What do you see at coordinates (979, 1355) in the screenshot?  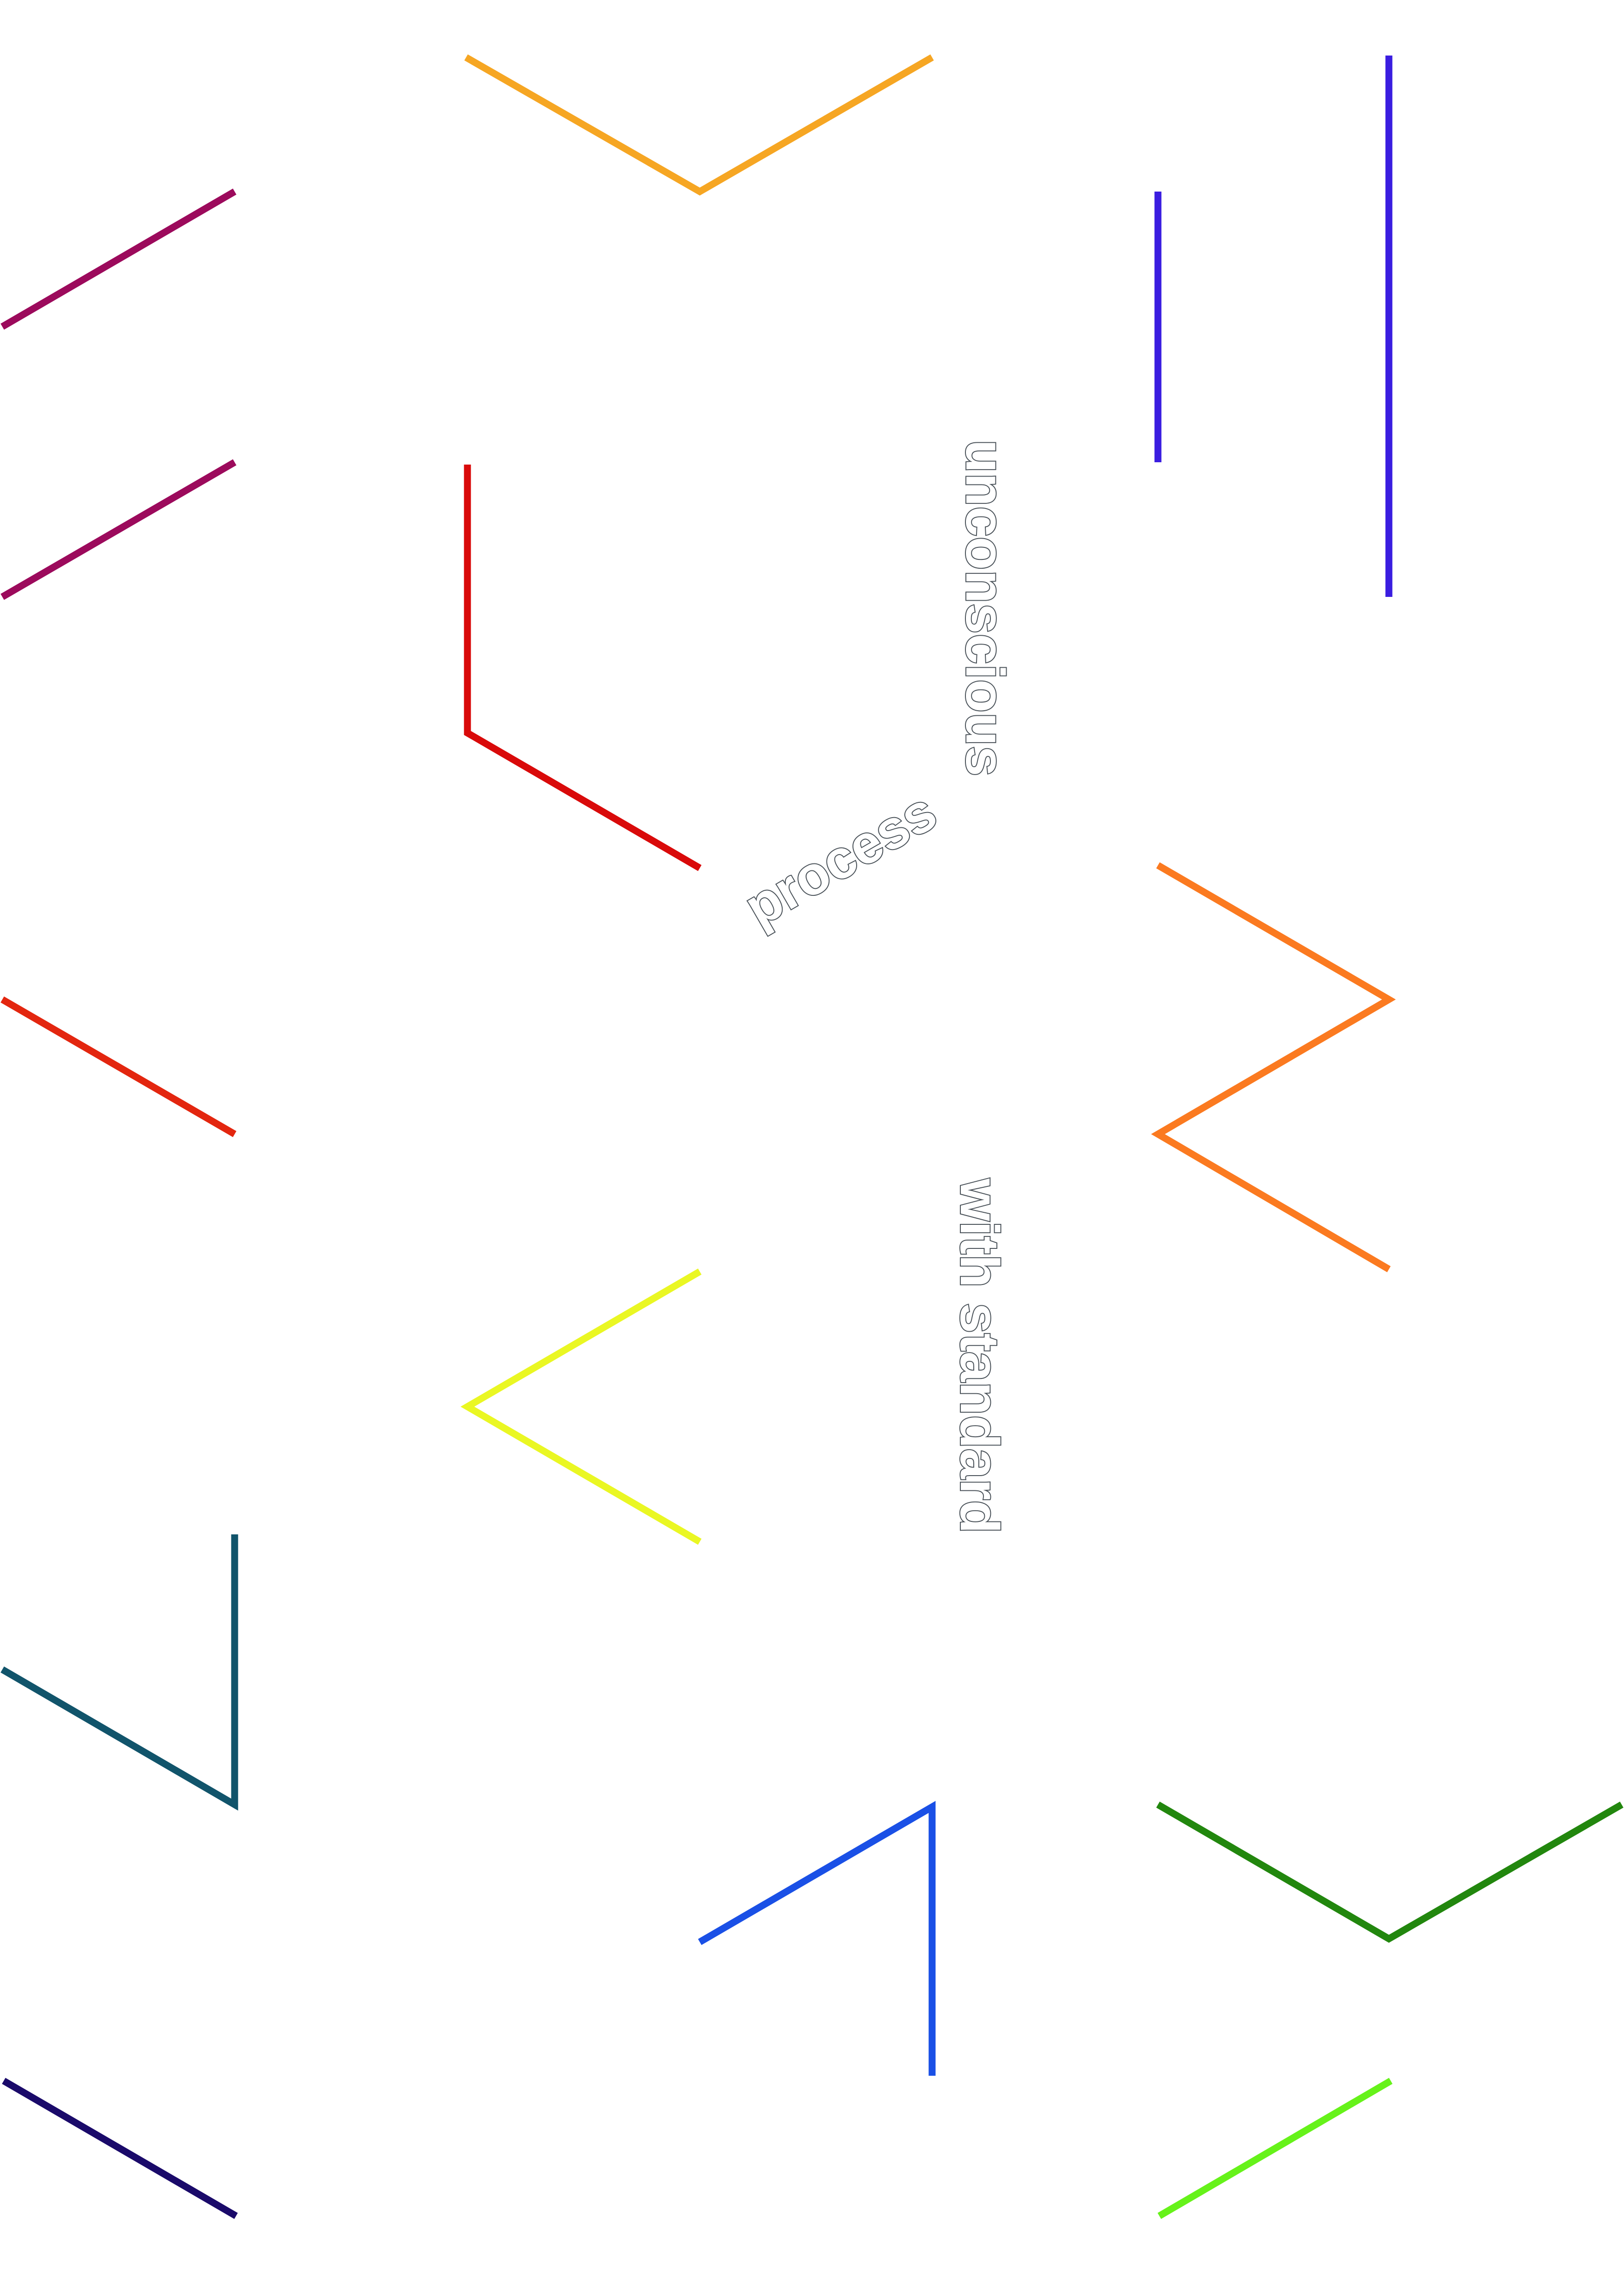 I see `word-with-standard: with standard` at bounding box center [979, 1355].